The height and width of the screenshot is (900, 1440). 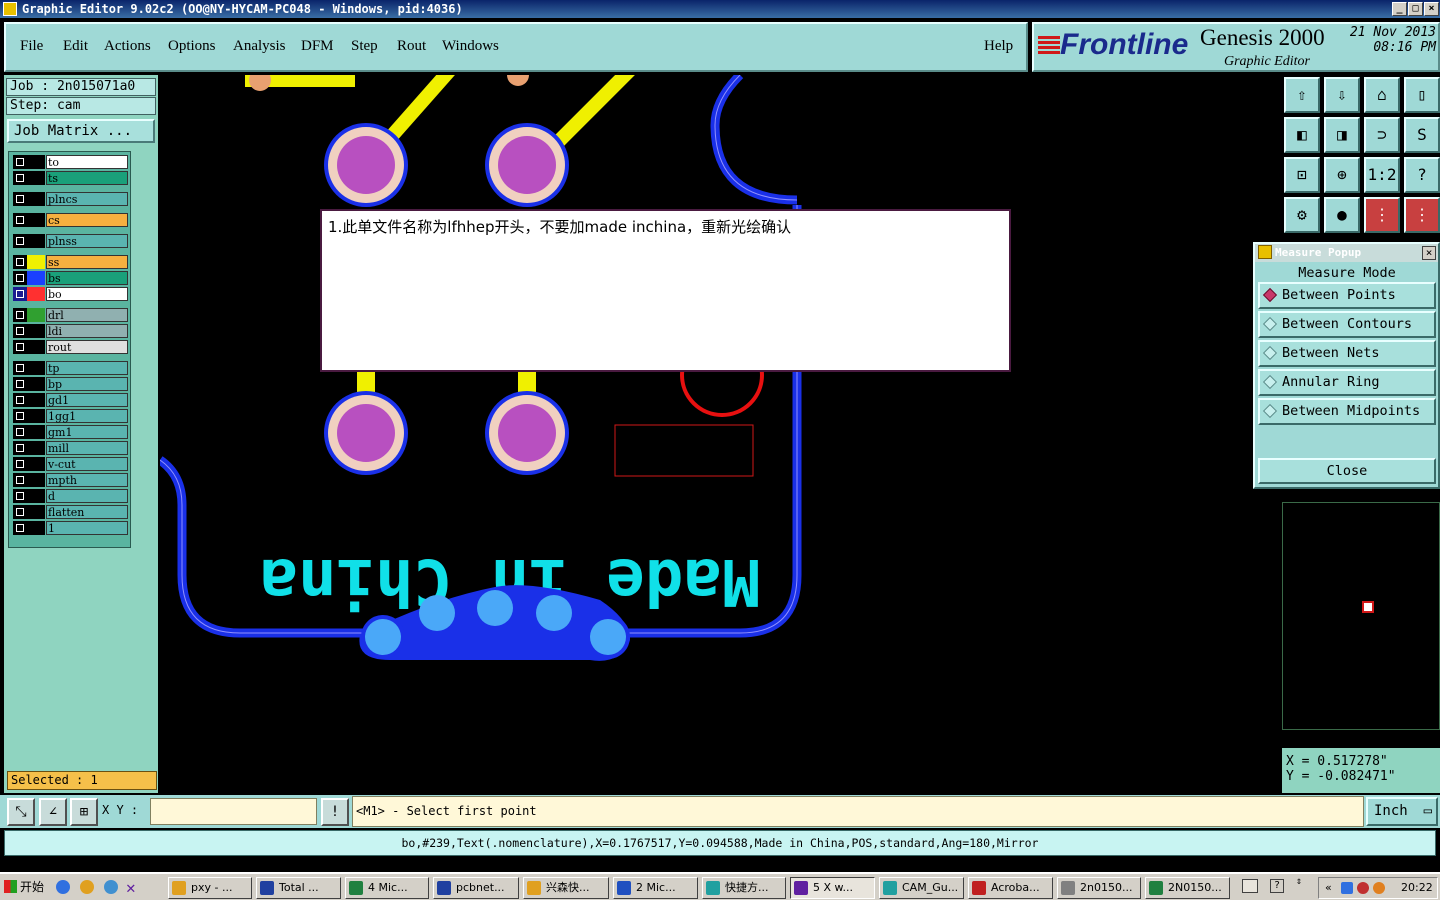 I want to click on layer-name: 1gg1, so click(x=87, y=416).